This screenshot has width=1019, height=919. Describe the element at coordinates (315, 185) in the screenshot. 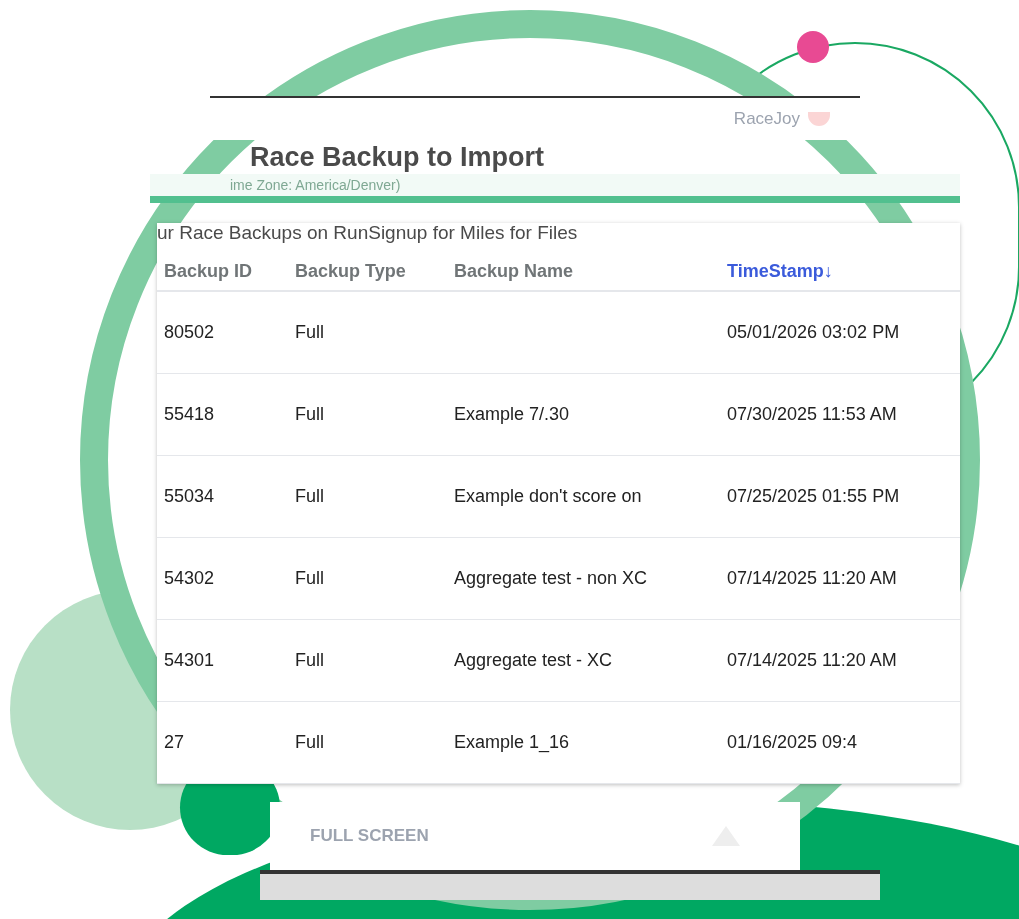

I see `time-zone-label: ime Zone: America/Denver)` at that location.